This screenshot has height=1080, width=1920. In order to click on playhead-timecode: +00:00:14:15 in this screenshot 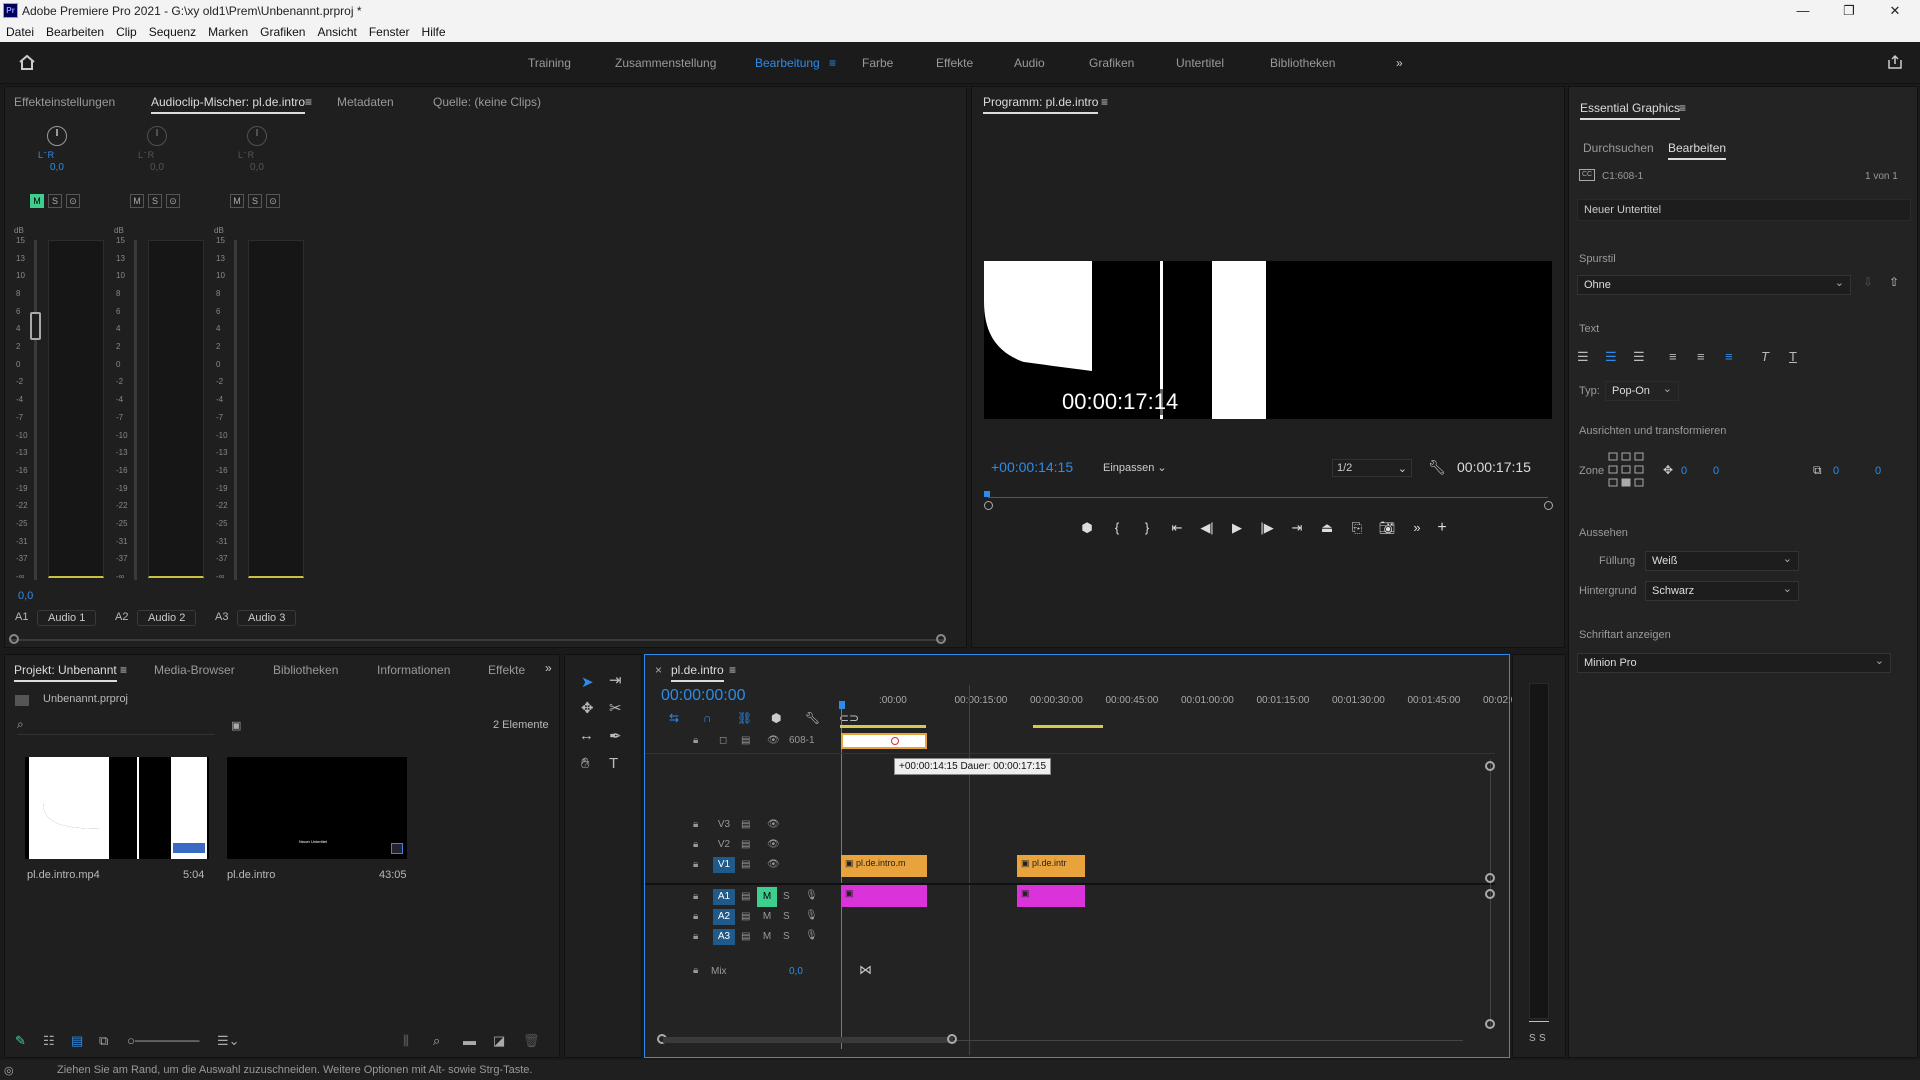, I will do `click(1032, 467)`.